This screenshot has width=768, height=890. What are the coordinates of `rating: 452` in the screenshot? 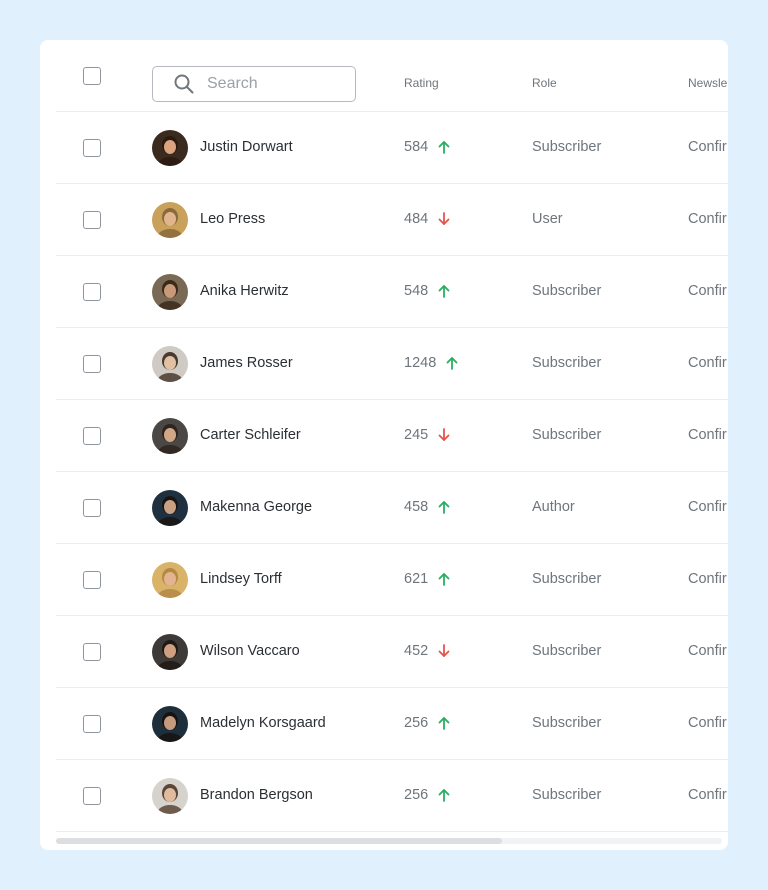 It's located at (427, 651).